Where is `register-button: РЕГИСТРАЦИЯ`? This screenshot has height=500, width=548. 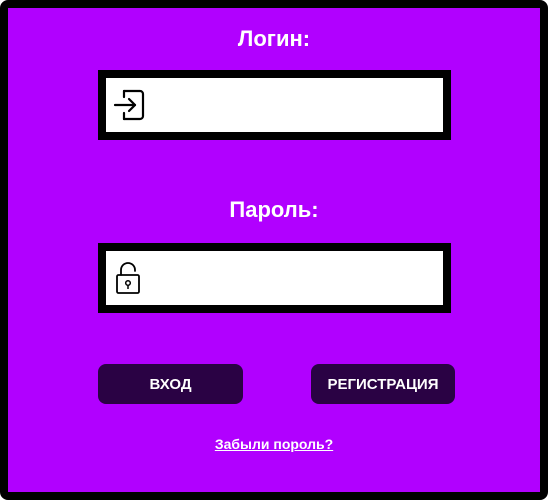
register-button: РЕГИСТРАЦИЯ is located at coordinates (383, 384).